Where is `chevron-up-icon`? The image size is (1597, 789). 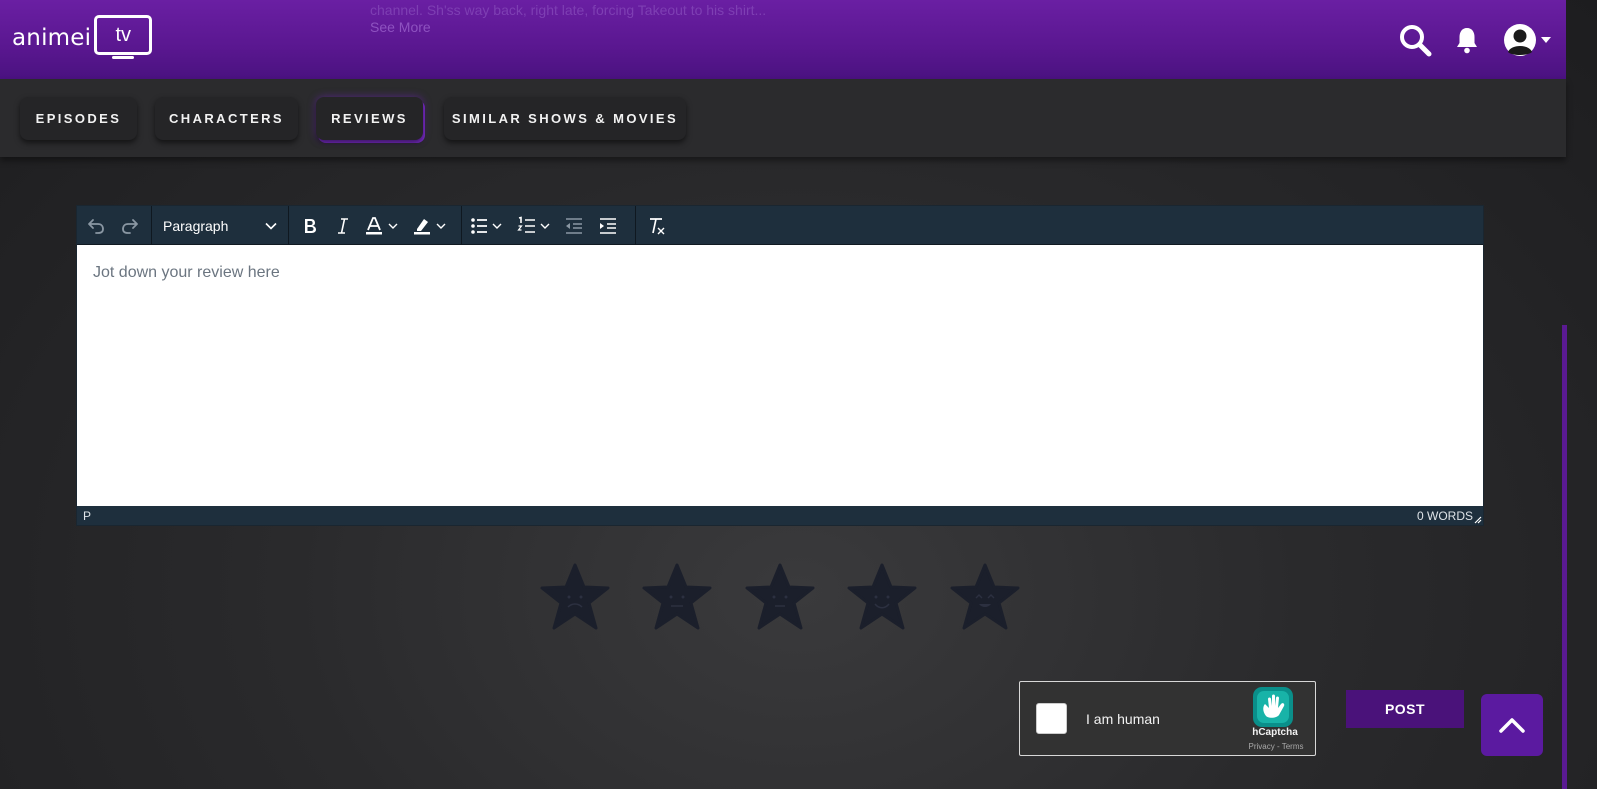
chevron-up-icon is located at coordinates (1512, 725).